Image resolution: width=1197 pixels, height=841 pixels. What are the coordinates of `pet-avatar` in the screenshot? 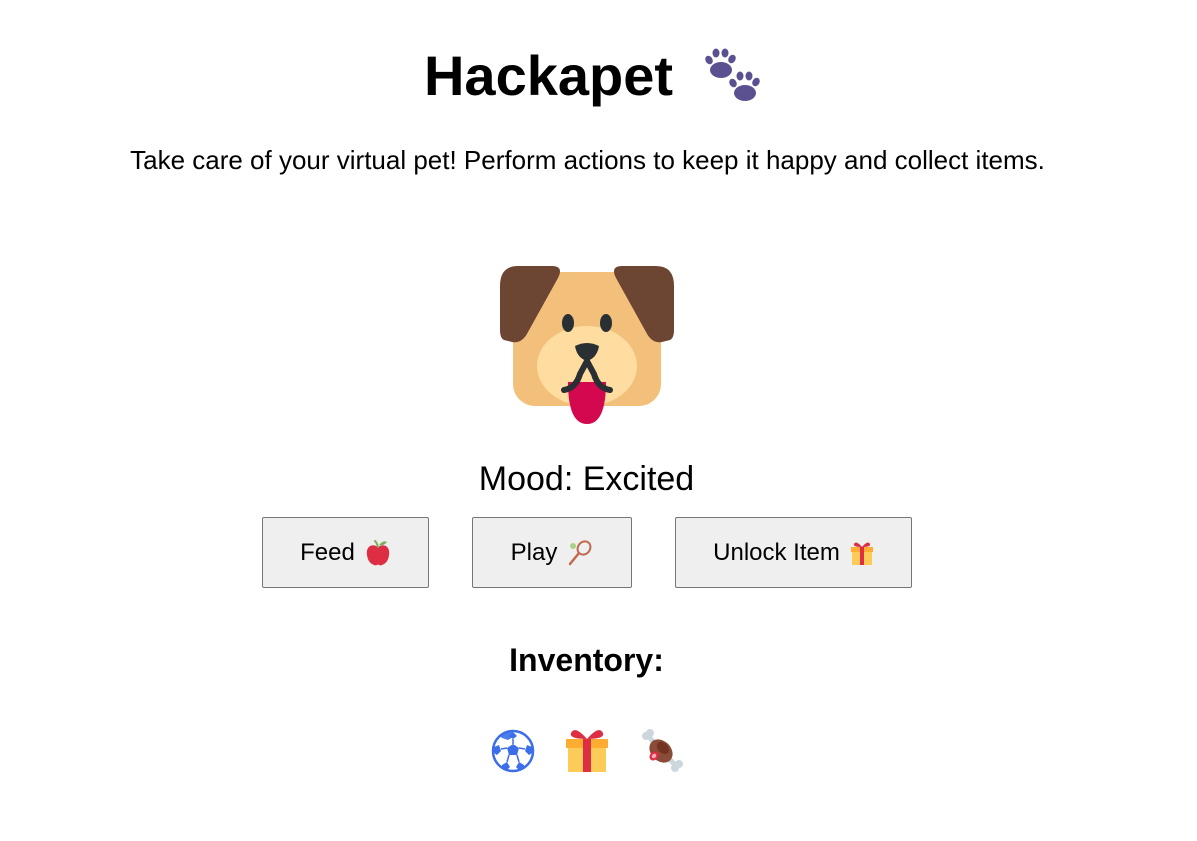 It's located at (587, 345).